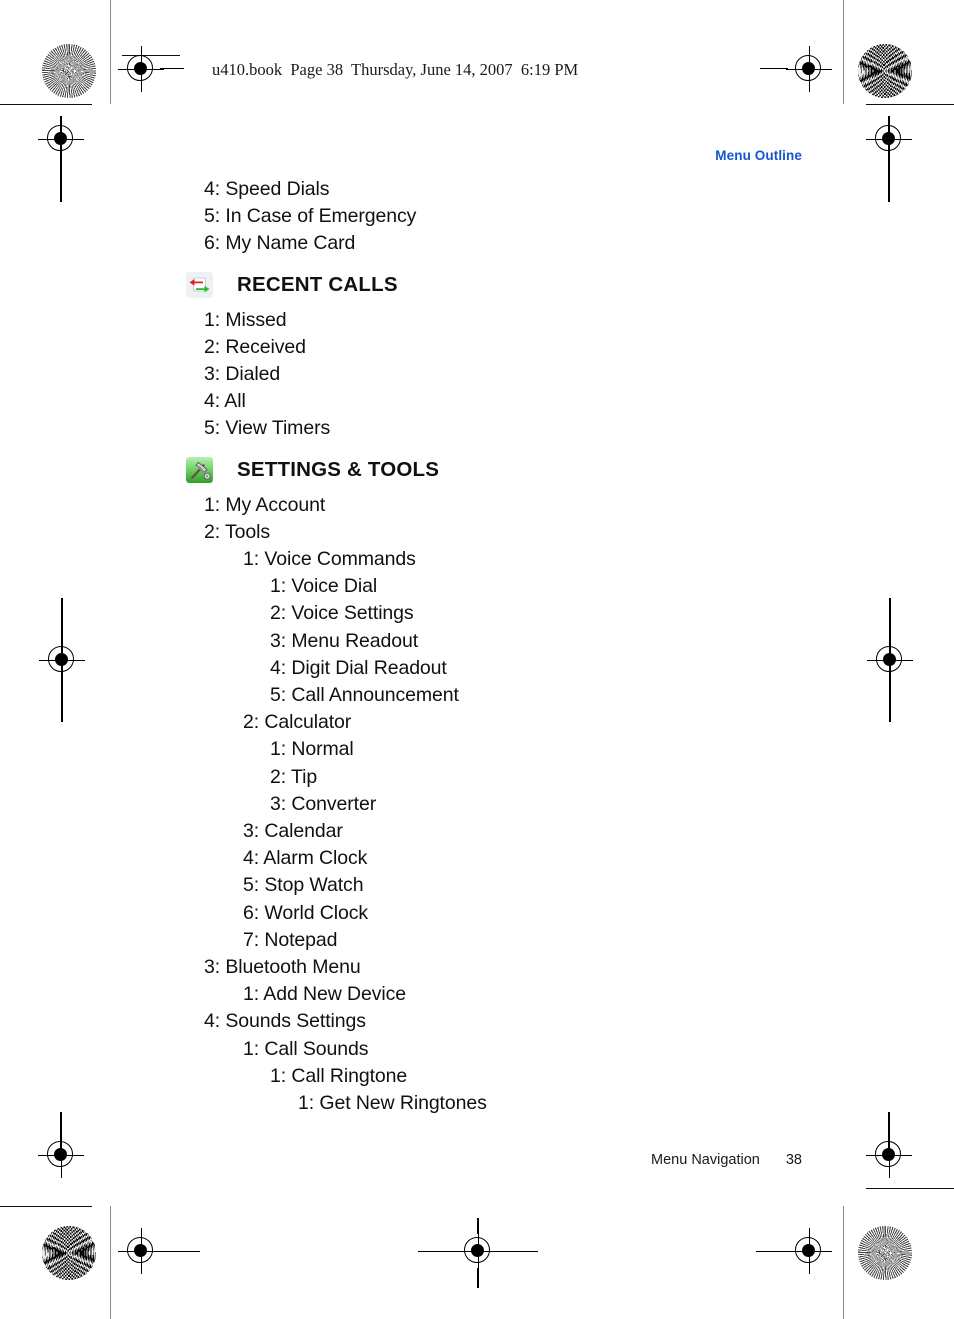 The image size is (954, 1319). I want to click on trim-line-bottom-right-horizontal, so click(910, 1189).